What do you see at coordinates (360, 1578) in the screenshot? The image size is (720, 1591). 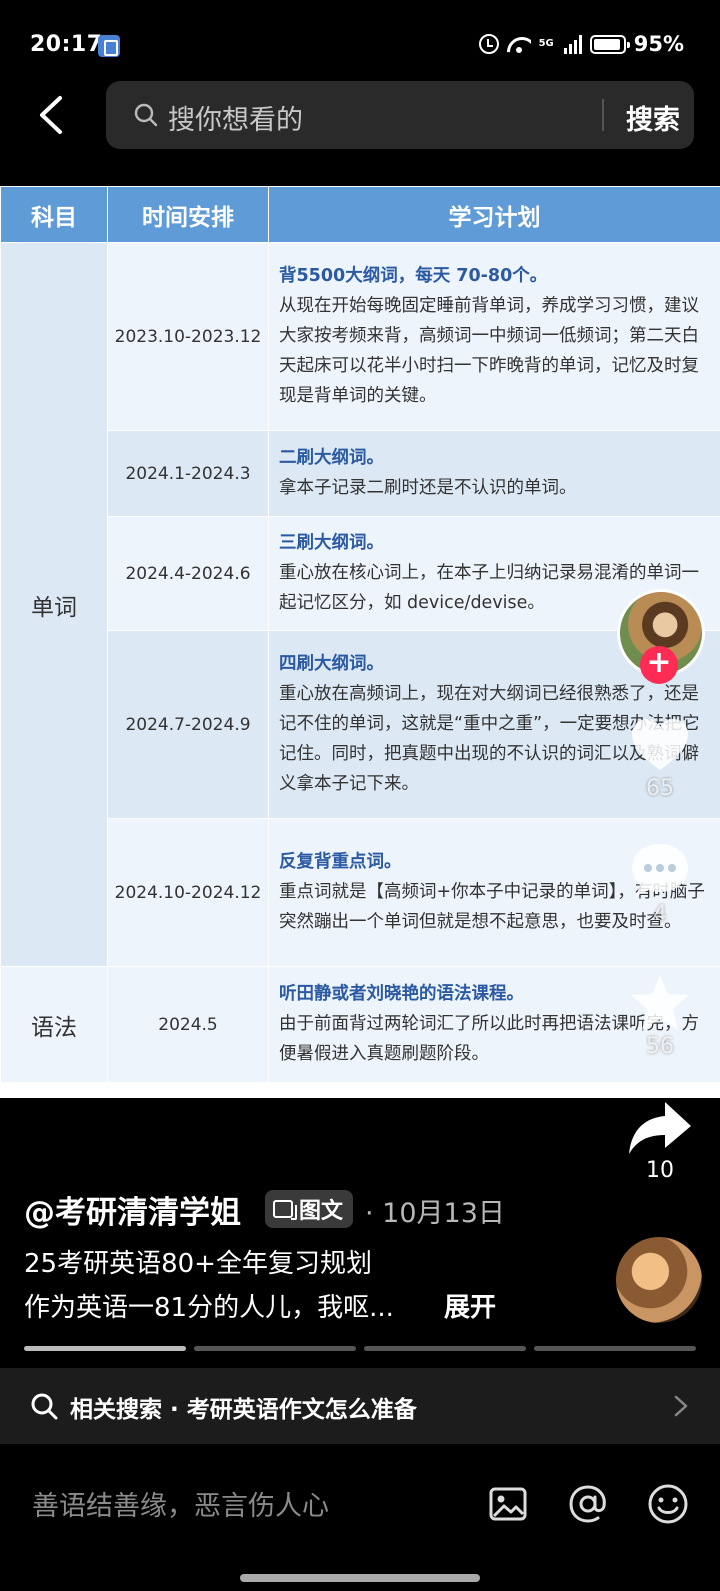 I see `home-indicator` at bounding box center [360, 1578].